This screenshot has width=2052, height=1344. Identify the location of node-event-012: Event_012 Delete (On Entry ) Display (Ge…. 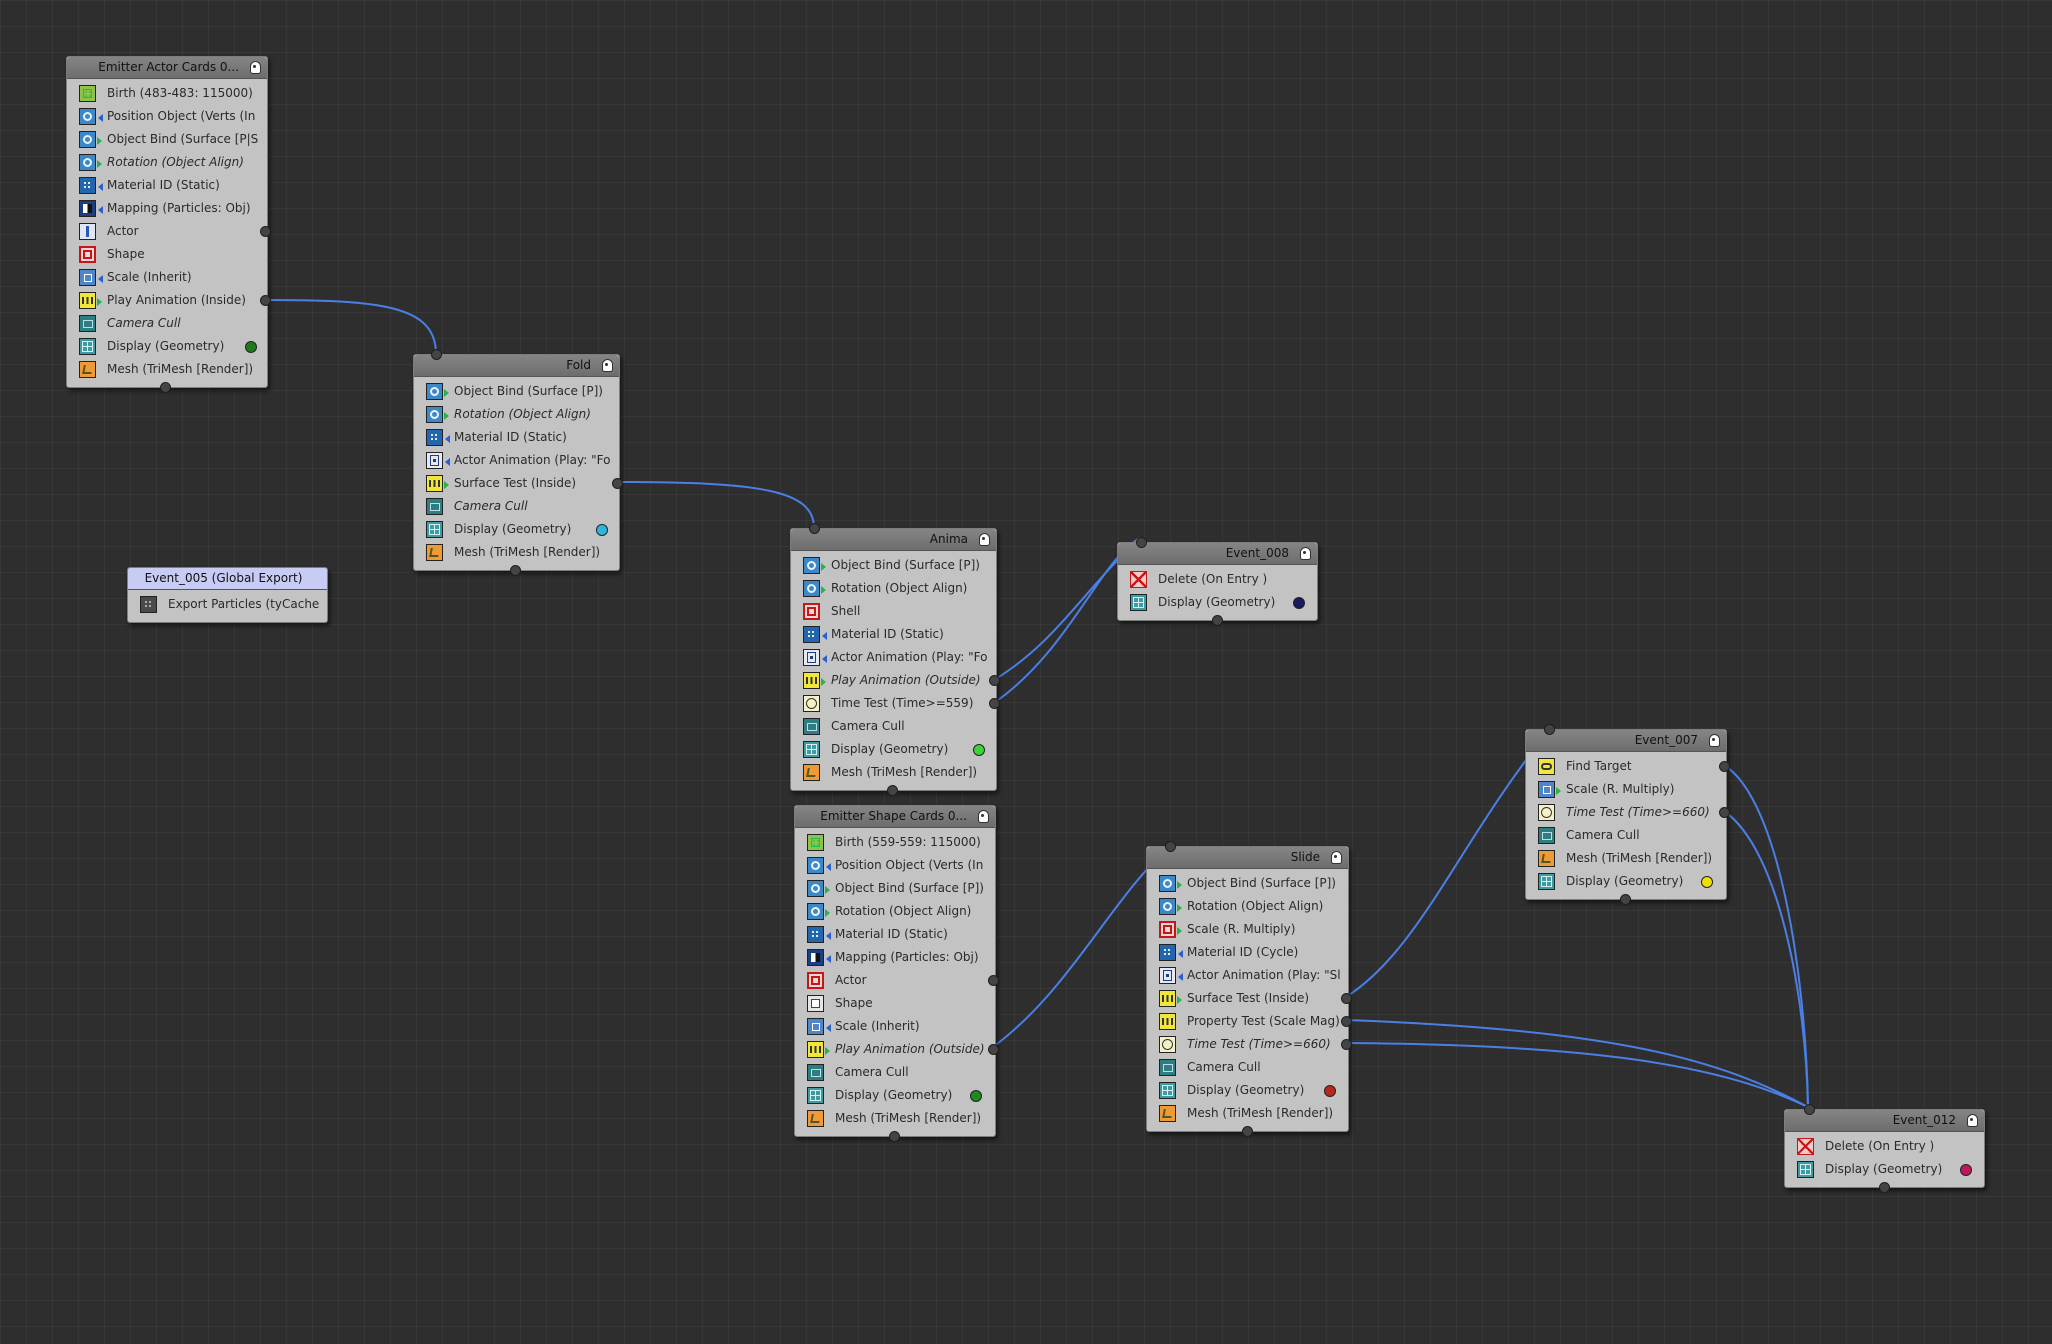
(1884, 1148).